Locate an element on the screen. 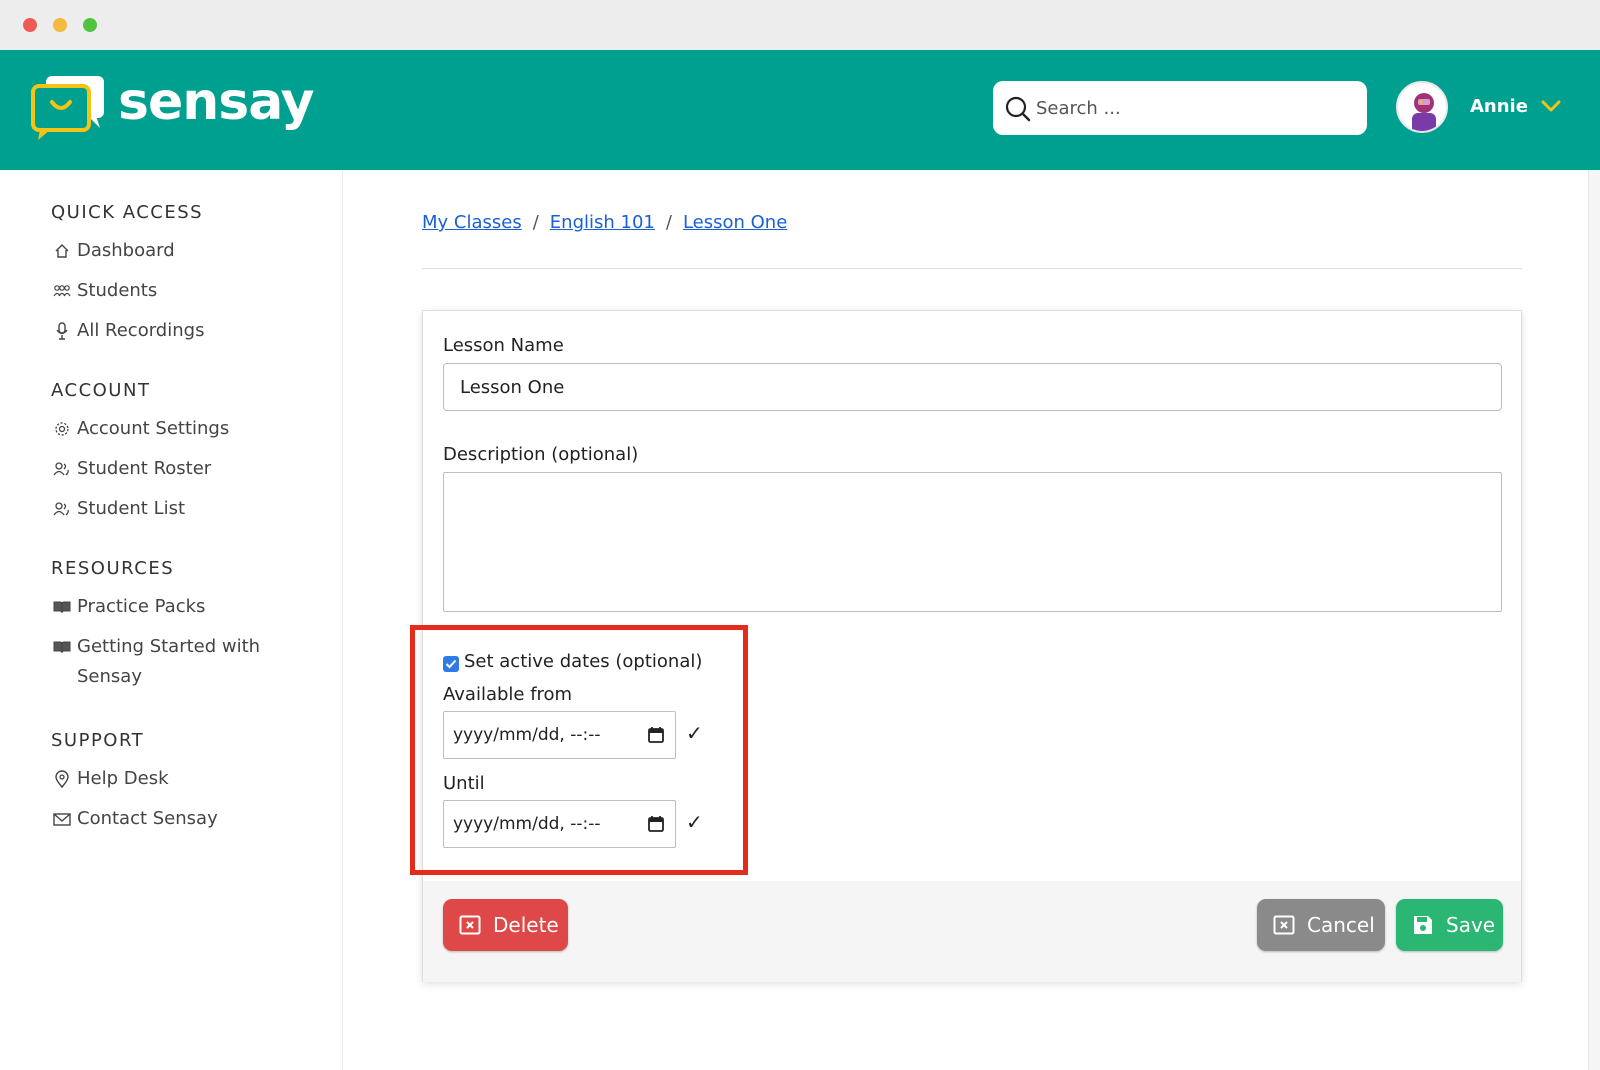 The width and height of the screenshot is (1600, 1070). save-icon is located at coordinates (1423, 925).